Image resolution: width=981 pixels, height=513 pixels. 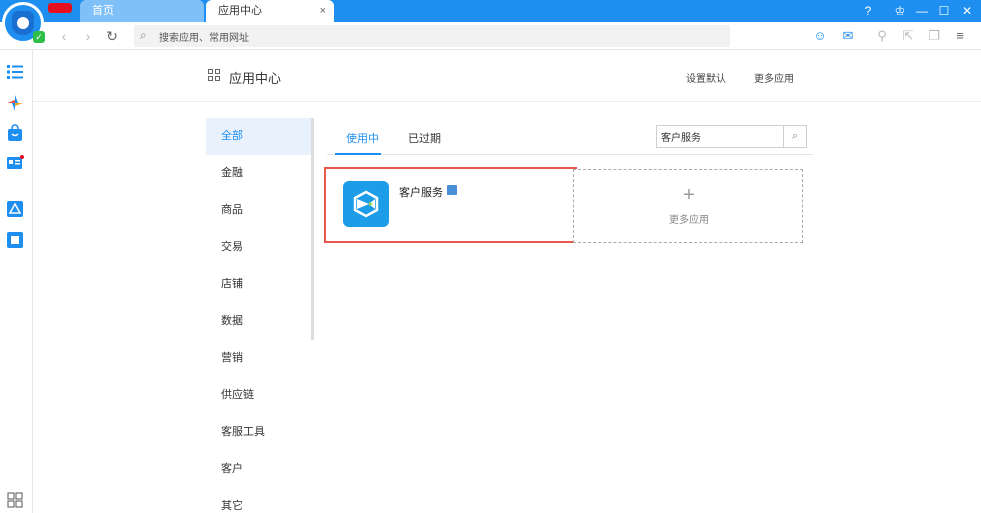 What do you see at coordinates (366, 204) in the screenshot?
I see `customer-service-app-icon` at bounding box center [366, 204].